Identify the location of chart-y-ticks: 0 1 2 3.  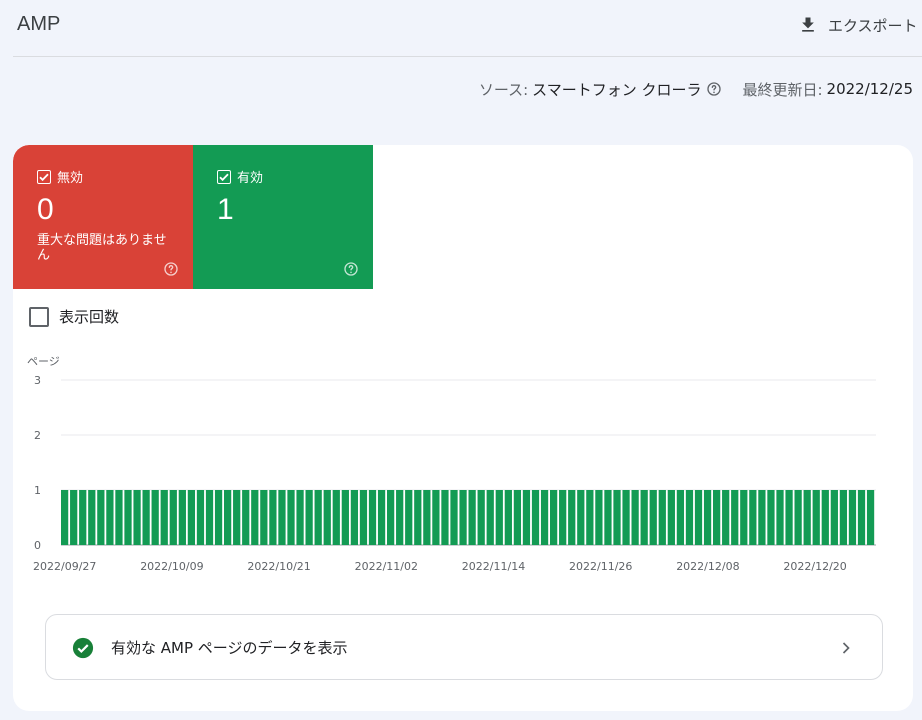
(37, 463).